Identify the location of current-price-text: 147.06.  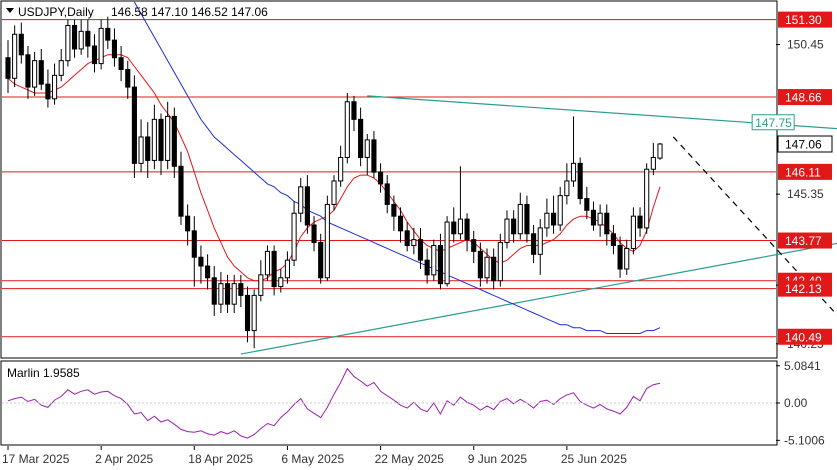
(803, 145).